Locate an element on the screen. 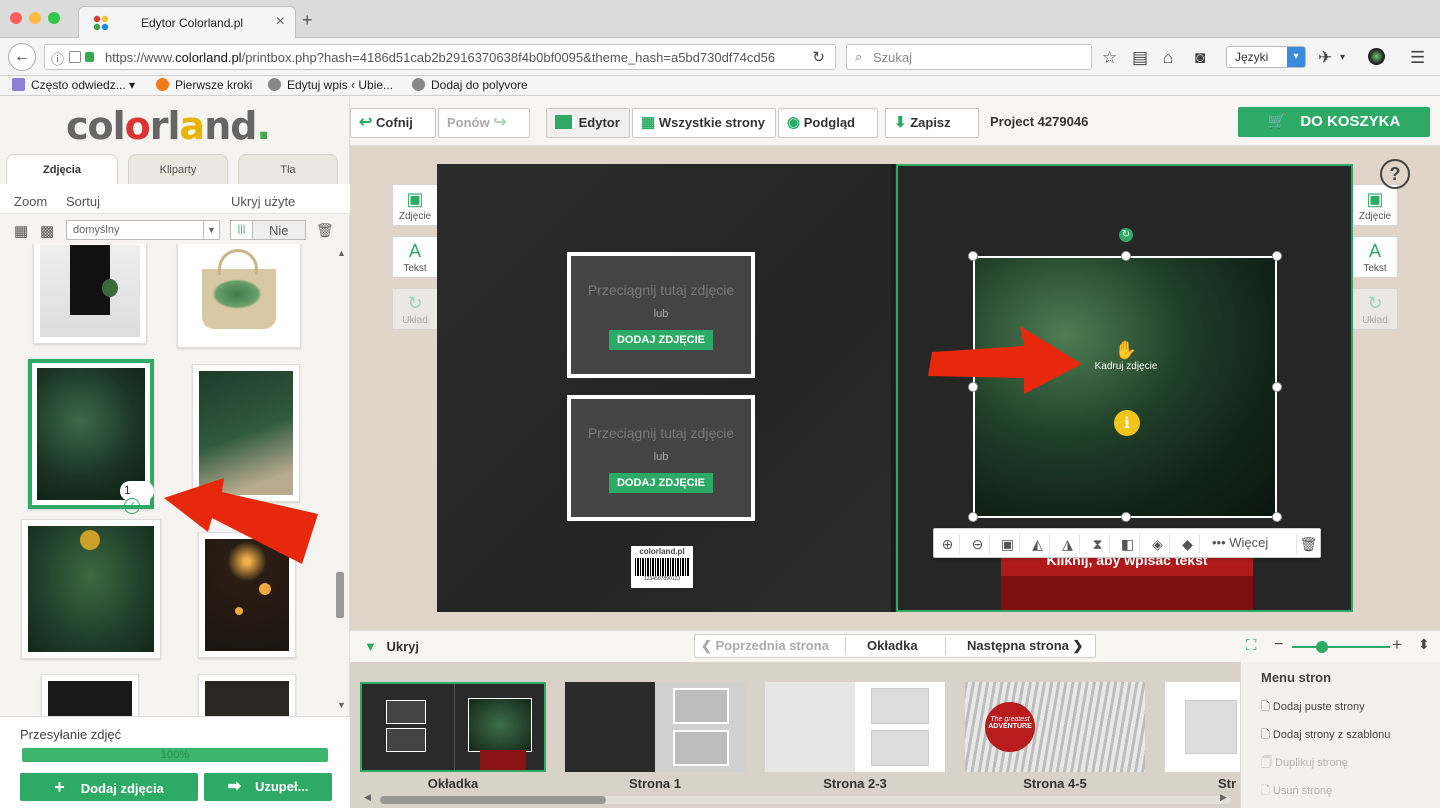  tab-close-icon: × is located at coordinates (280, 22).